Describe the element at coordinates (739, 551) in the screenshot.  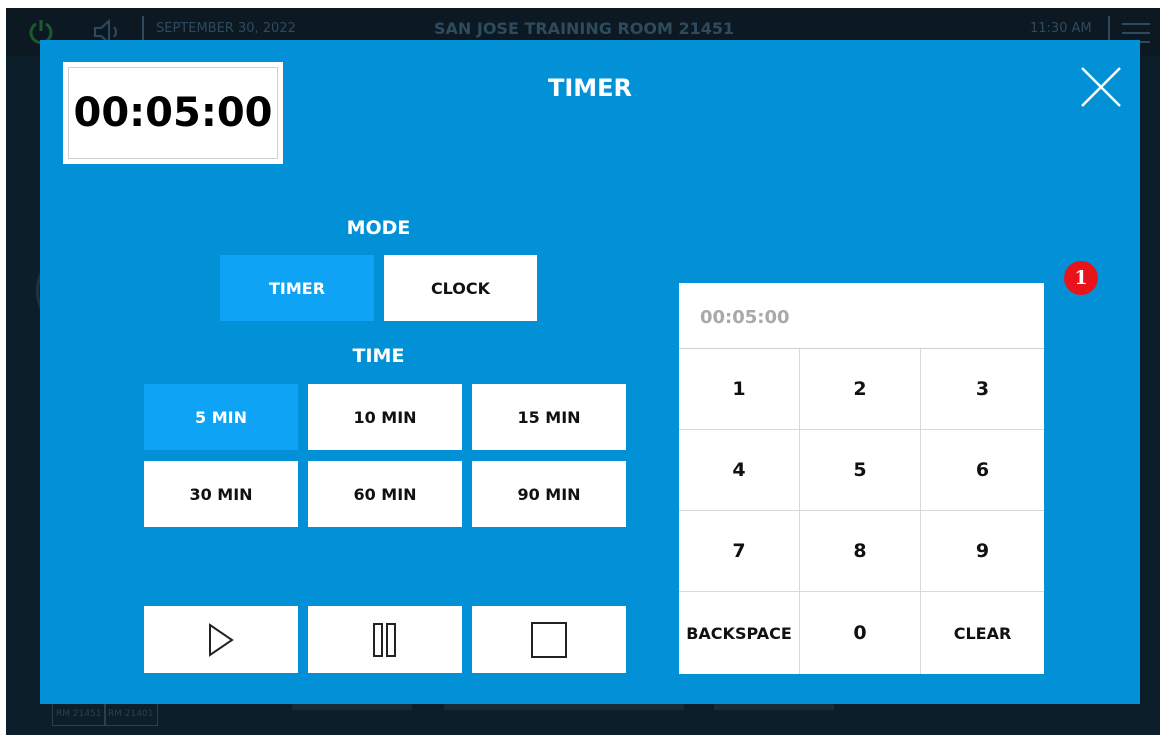
I see `key-7: 7` at that location.